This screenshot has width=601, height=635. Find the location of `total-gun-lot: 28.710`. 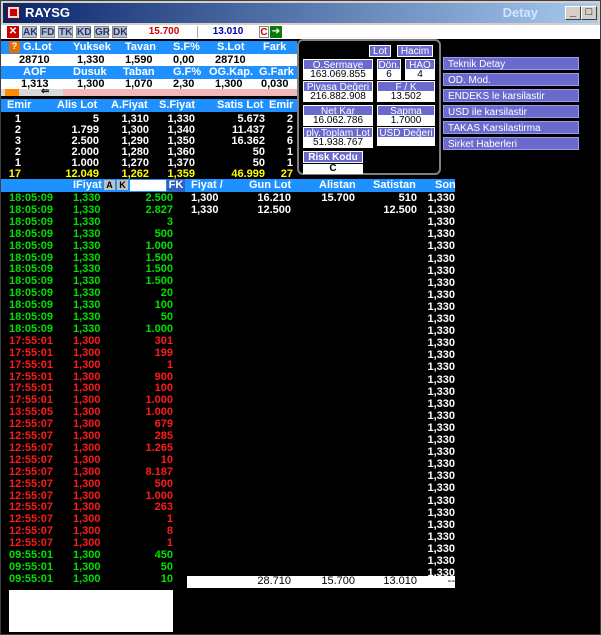

total-gun-lot: 28.710 is located at coordinates (274, 581).